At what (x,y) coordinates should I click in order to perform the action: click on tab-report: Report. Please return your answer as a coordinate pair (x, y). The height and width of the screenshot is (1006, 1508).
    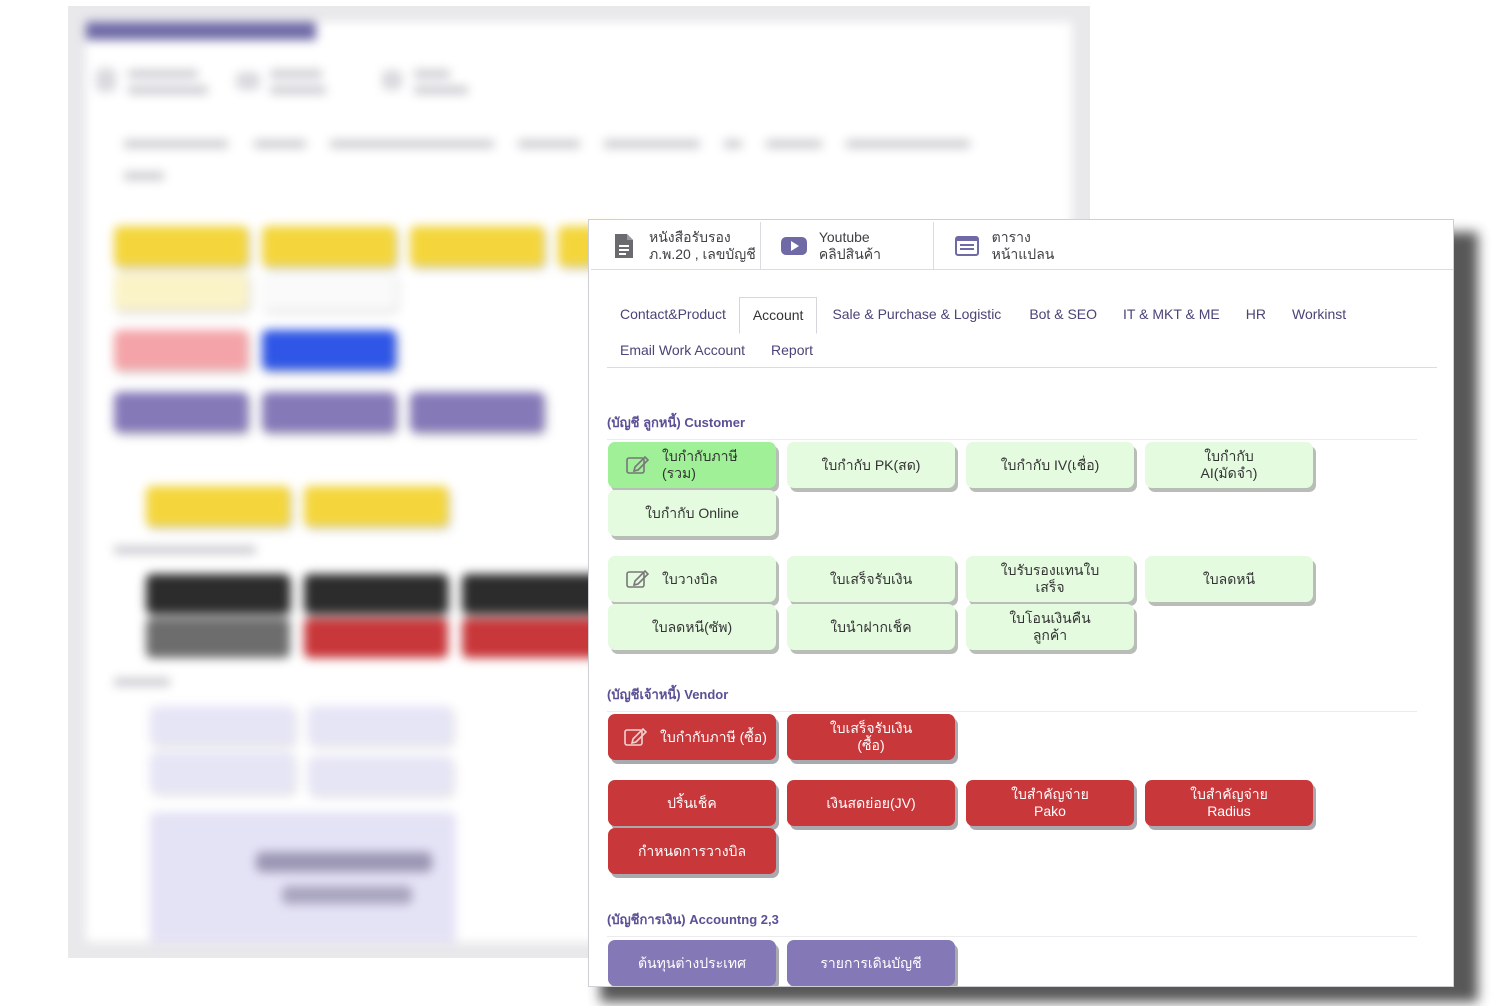
    Looking at the image, I should click on (792, 350).